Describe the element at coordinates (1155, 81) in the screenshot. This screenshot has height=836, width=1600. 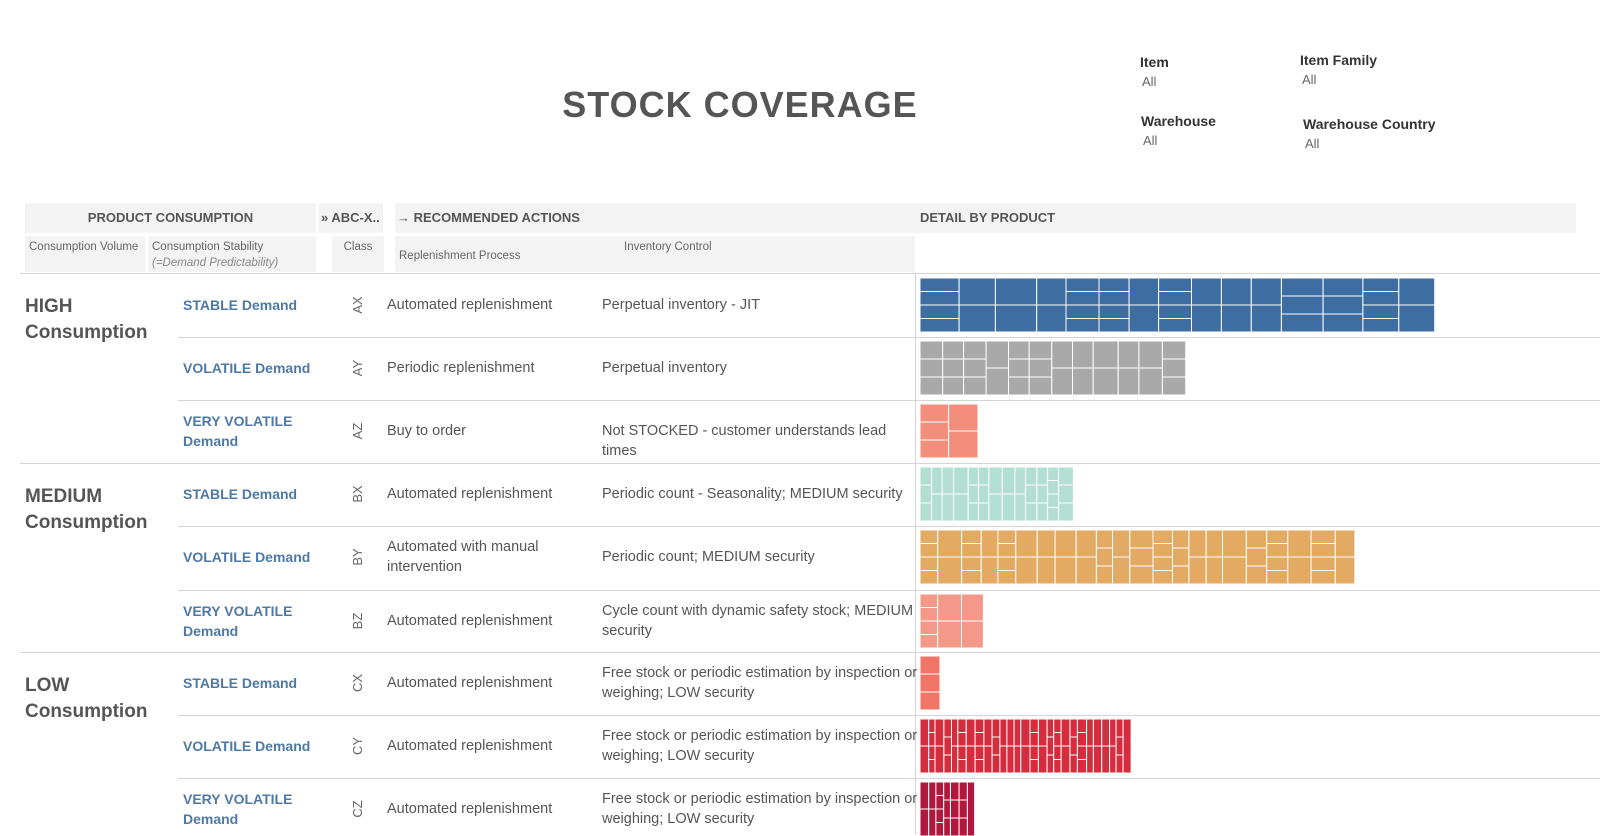
I see `filter-value: All` at that location.